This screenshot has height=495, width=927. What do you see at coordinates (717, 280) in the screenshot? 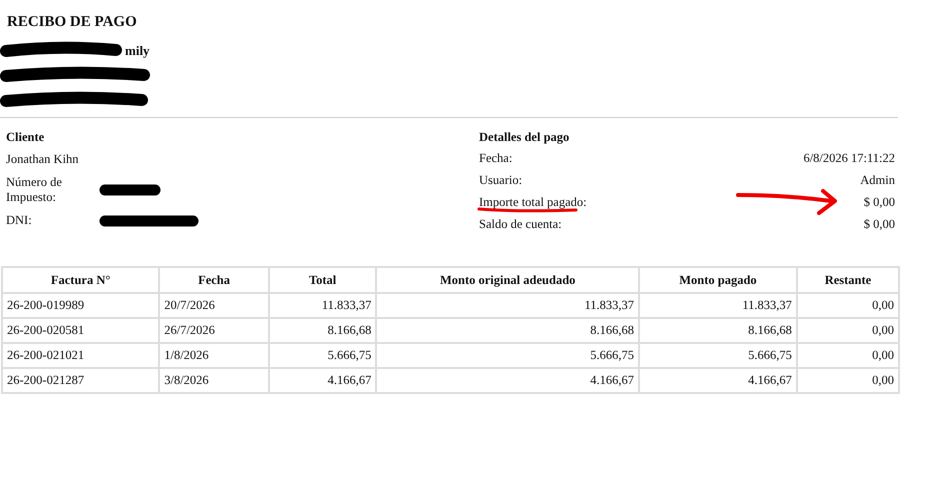
I see `column-header: Monto pagado` at bounding box center [717, 280].